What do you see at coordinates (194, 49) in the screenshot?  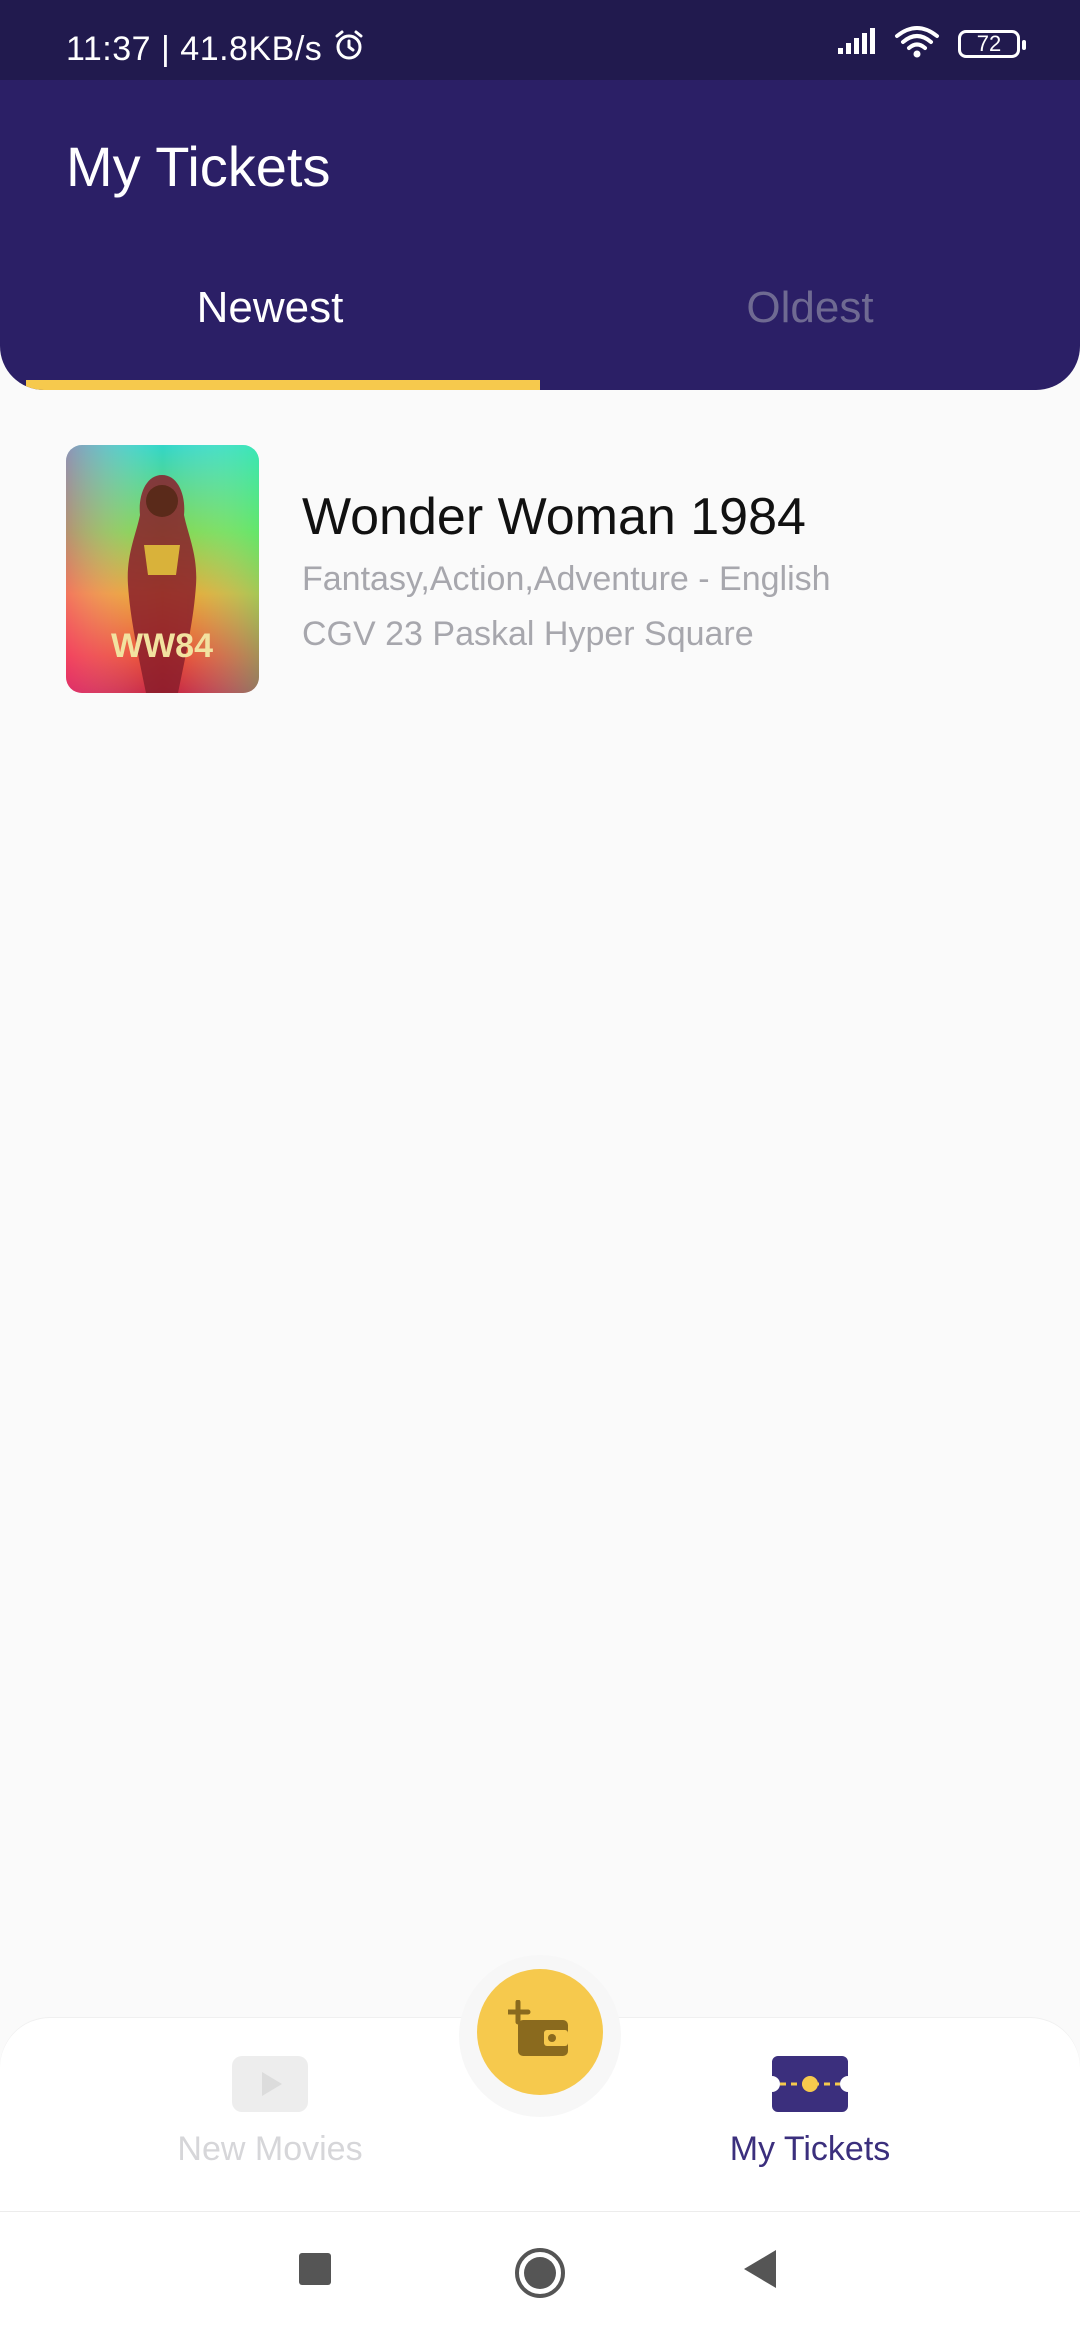 I see `status-time-text: 11:37 | 41.8KB/s` at bounding box center [194, 49].